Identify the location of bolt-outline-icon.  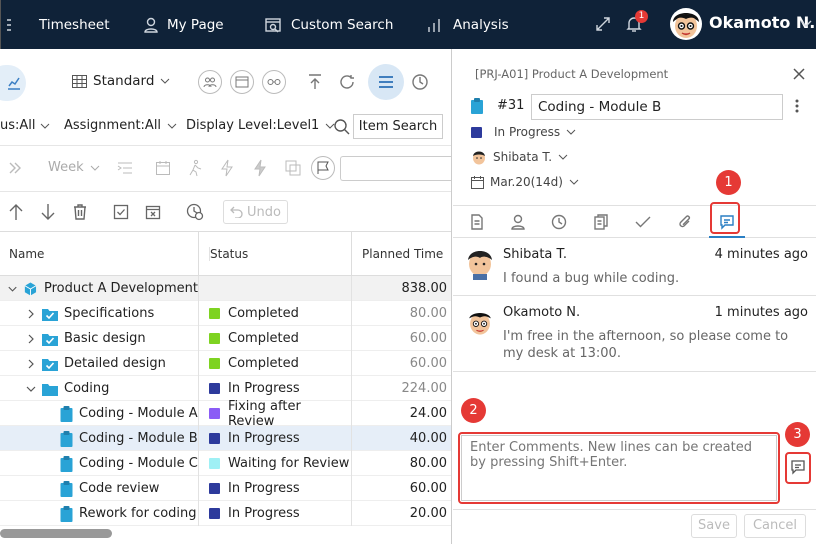
(227, 168).